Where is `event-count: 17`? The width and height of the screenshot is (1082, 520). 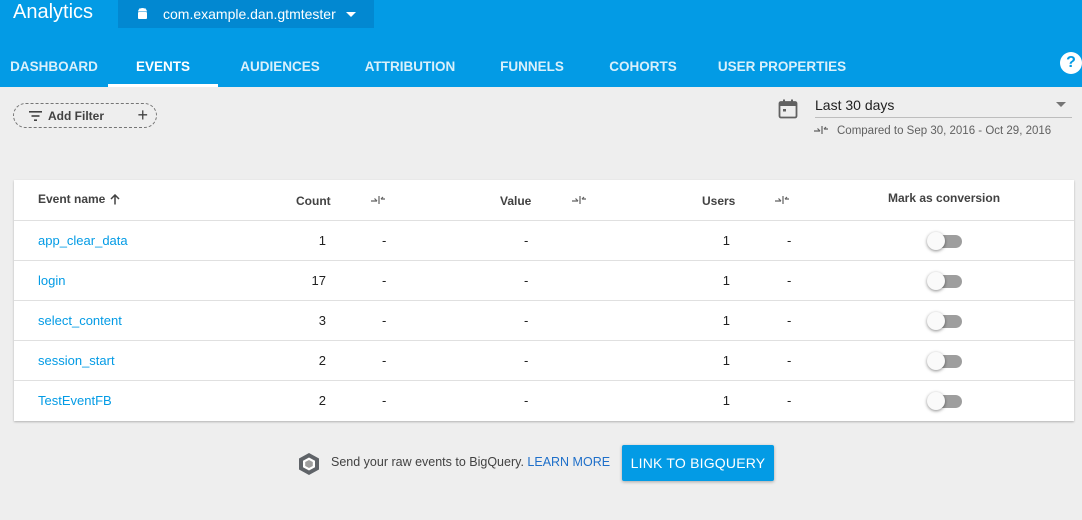 event-count: 17 is located at coordinates (318, 280).